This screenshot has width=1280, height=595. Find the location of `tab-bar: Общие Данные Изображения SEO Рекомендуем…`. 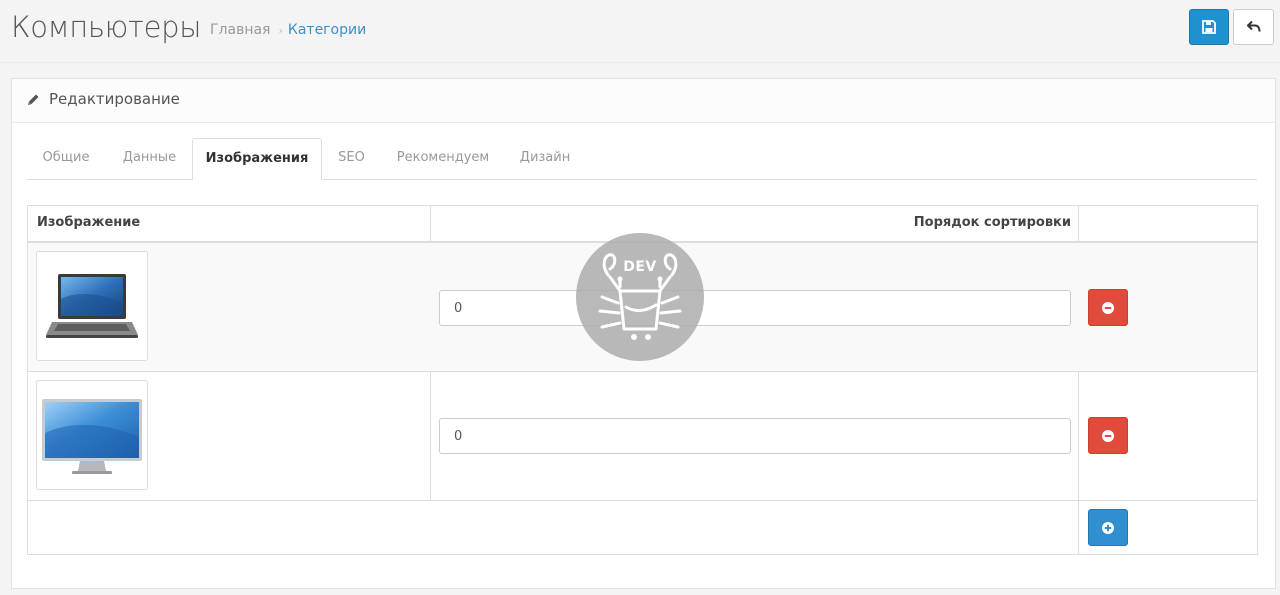

tab-bar: Общие Данные Изображения SEO Рекомендуем… is located at coordinates (642, 159).